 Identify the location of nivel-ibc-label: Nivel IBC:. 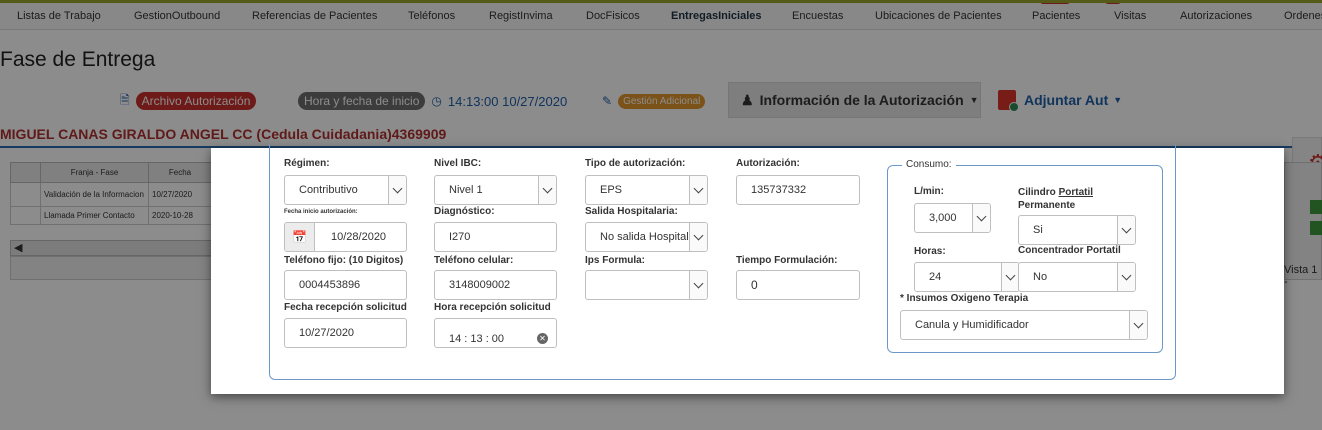
(458, 163).